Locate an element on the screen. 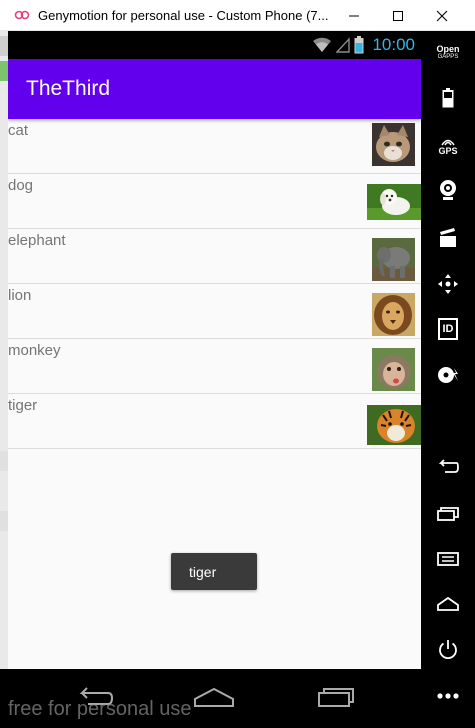  power-button is located at coordinates (448, 650).